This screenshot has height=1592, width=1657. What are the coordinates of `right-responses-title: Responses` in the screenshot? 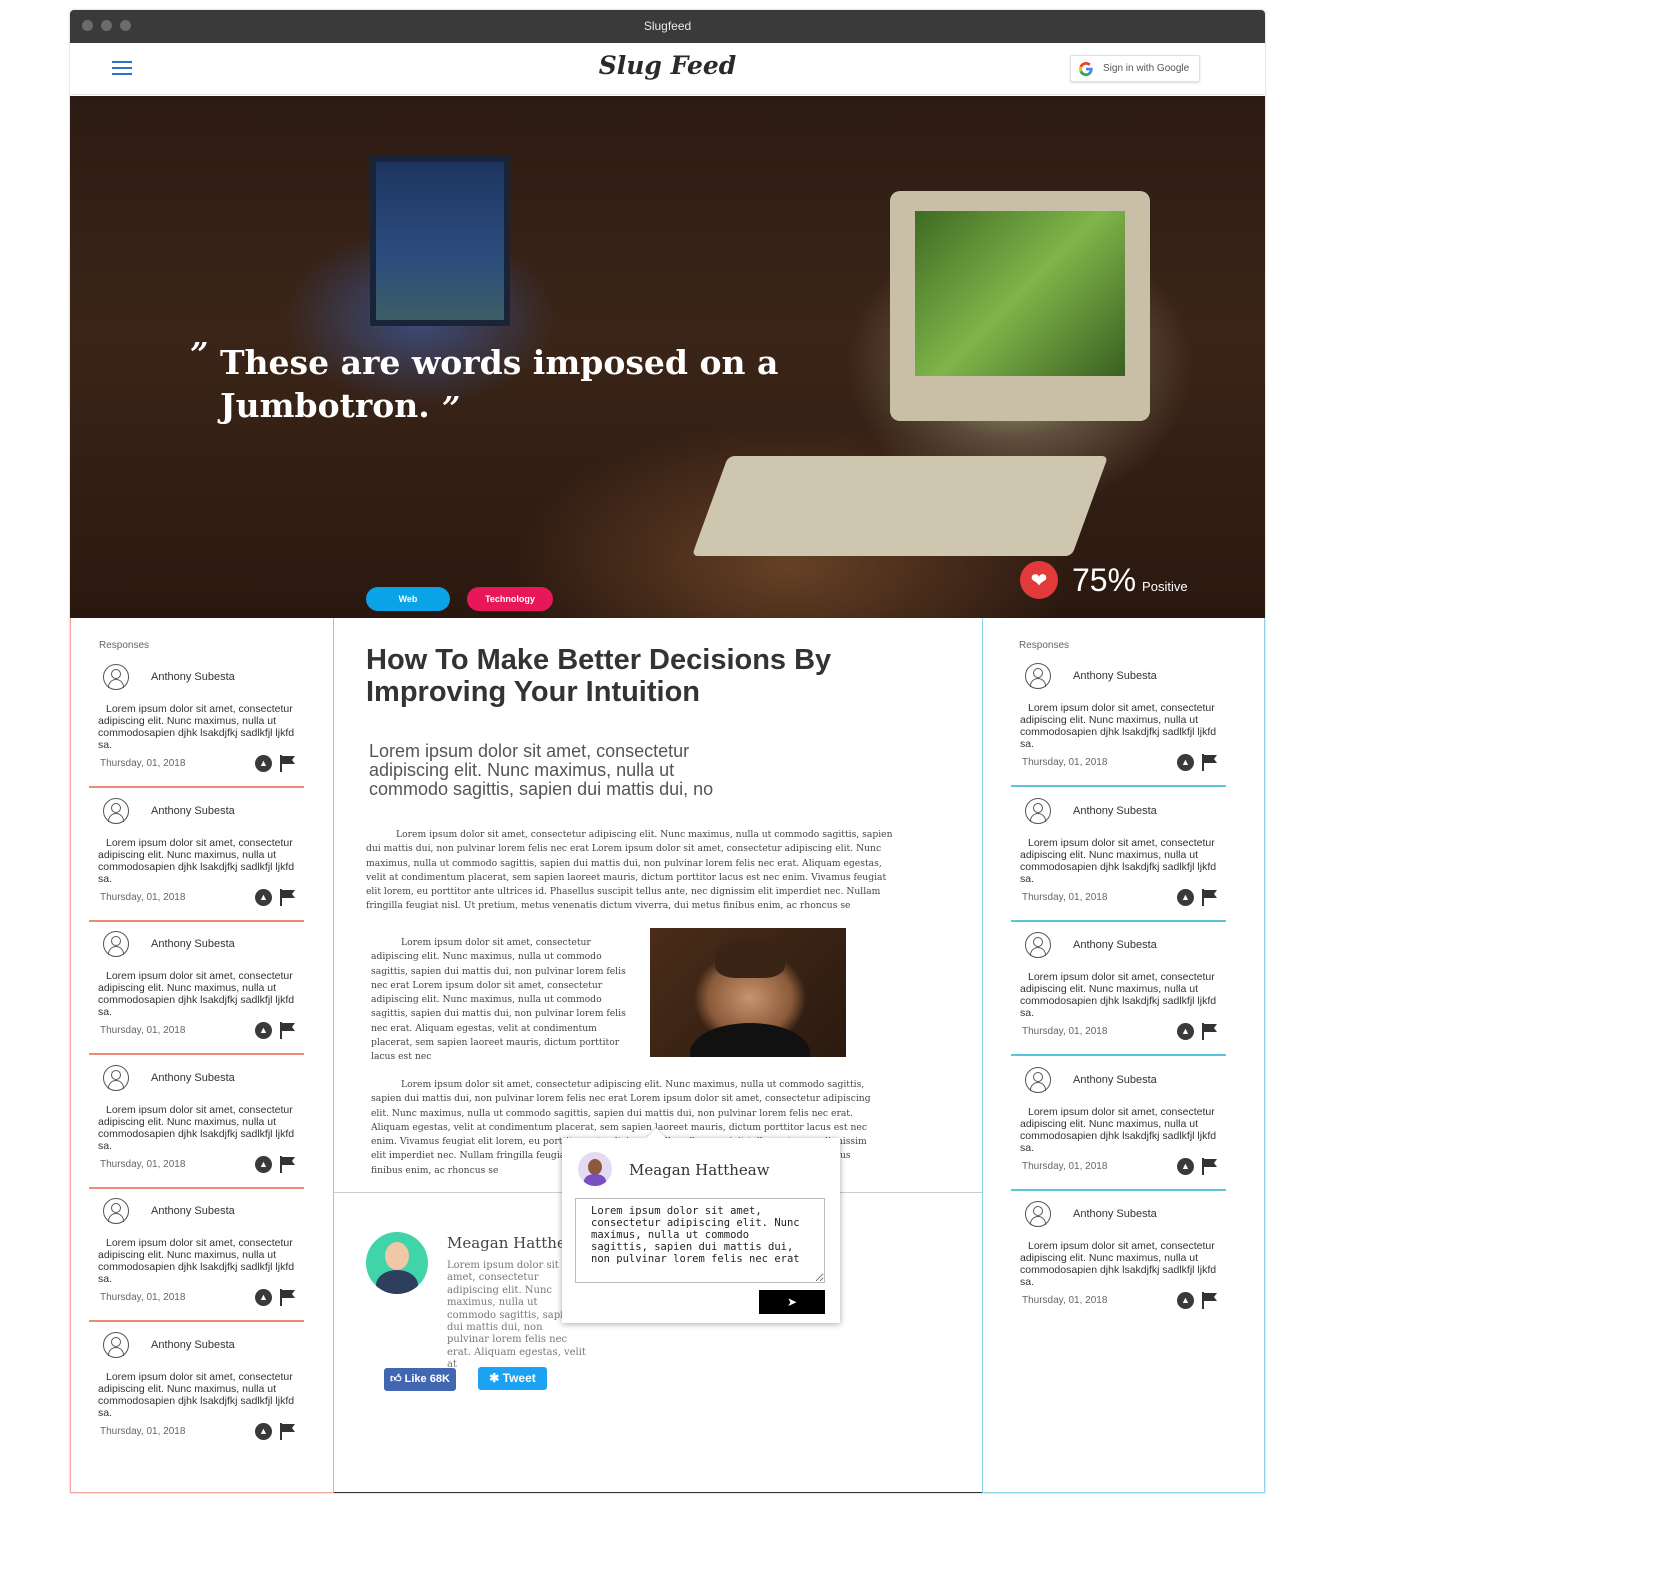 It's located at (1044, 645).